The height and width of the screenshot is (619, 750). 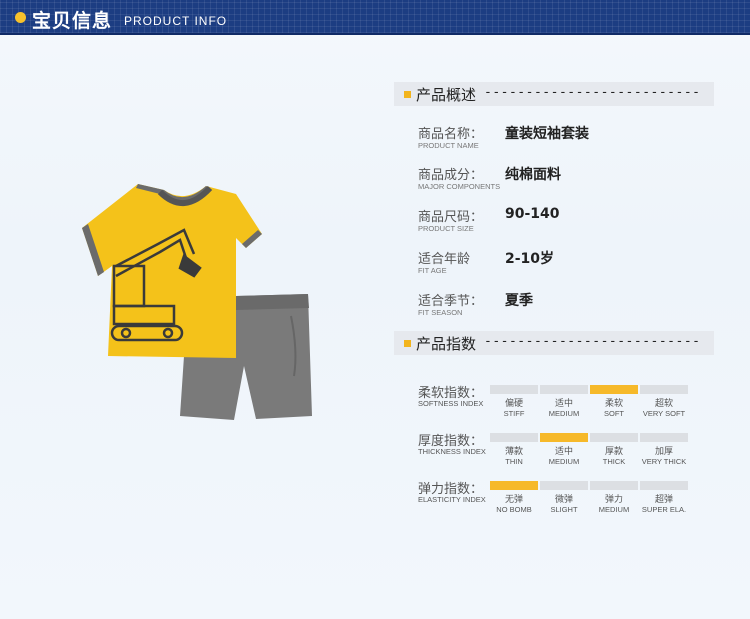 I want to click on index-segment: 厚款 THICK, so click(x=614, y=451).